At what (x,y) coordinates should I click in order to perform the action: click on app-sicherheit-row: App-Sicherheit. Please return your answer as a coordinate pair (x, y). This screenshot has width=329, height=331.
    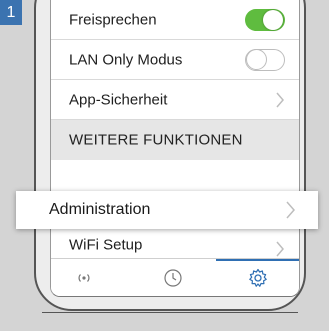
    Looking at the image, I should click on (175, 100).